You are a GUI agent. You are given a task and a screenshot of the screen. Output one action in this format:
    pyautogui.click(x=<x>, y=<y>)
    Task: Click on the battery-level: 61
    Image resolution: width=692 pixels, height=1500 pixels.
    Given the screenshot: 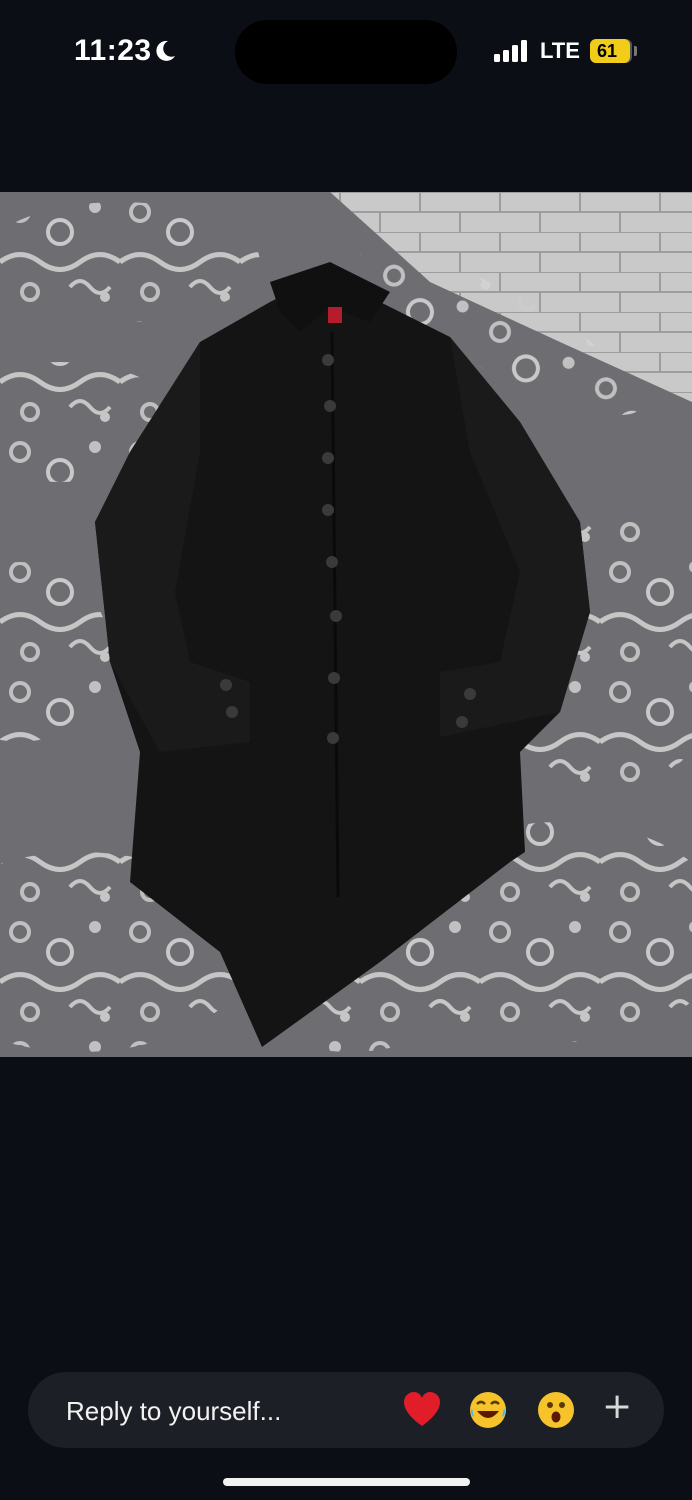 What is the action you would take?
    pyautogui.click(x=607, y=50)
    